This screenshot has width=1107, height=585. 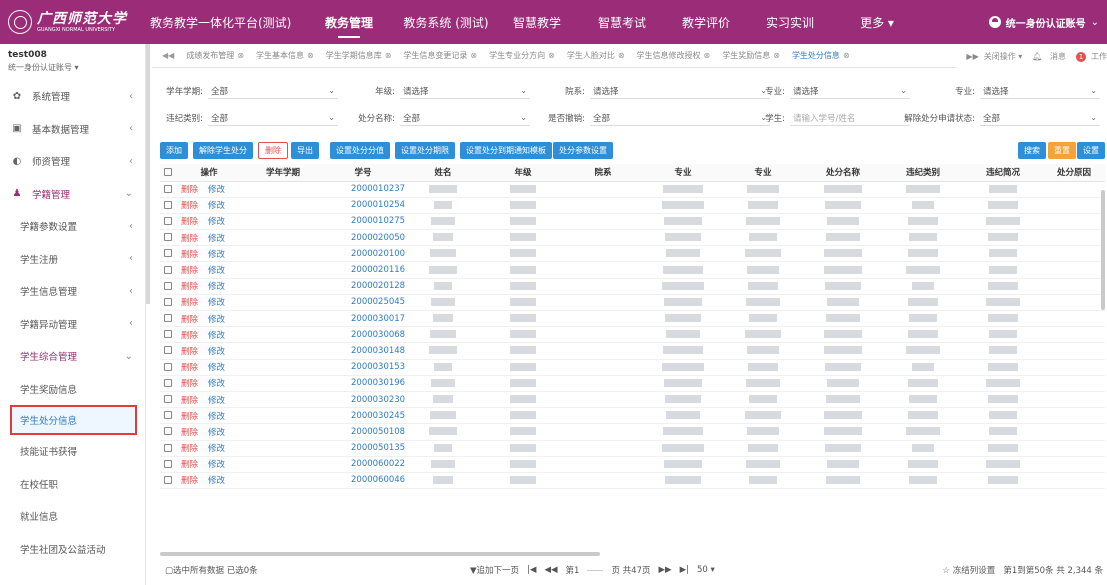 What do you see at coordinates (494, 570) in the screenshot?
I see `load-next-page-button: ▼追加下一页` at bounding box center [494, 570].